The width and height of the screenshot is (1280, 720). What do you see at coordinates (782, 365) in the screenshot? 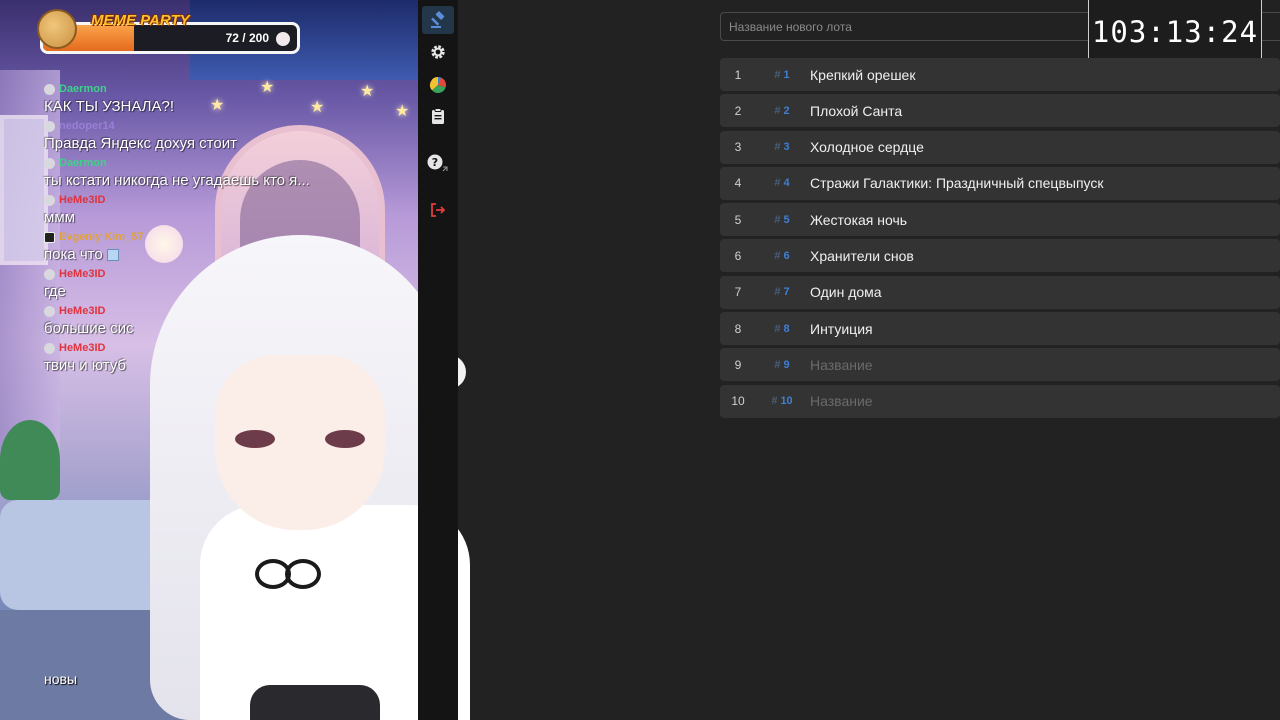
I see `lot-fast-id: #9` at bounding box center [782, 365].